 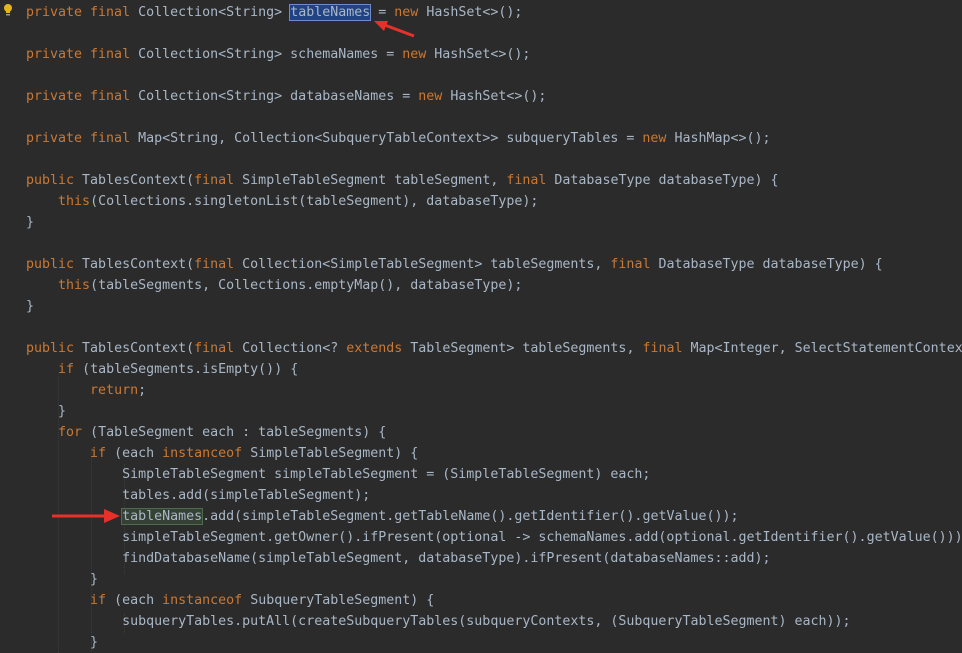 I want to click on keyword-token: extends, so click(x=378, y=348).